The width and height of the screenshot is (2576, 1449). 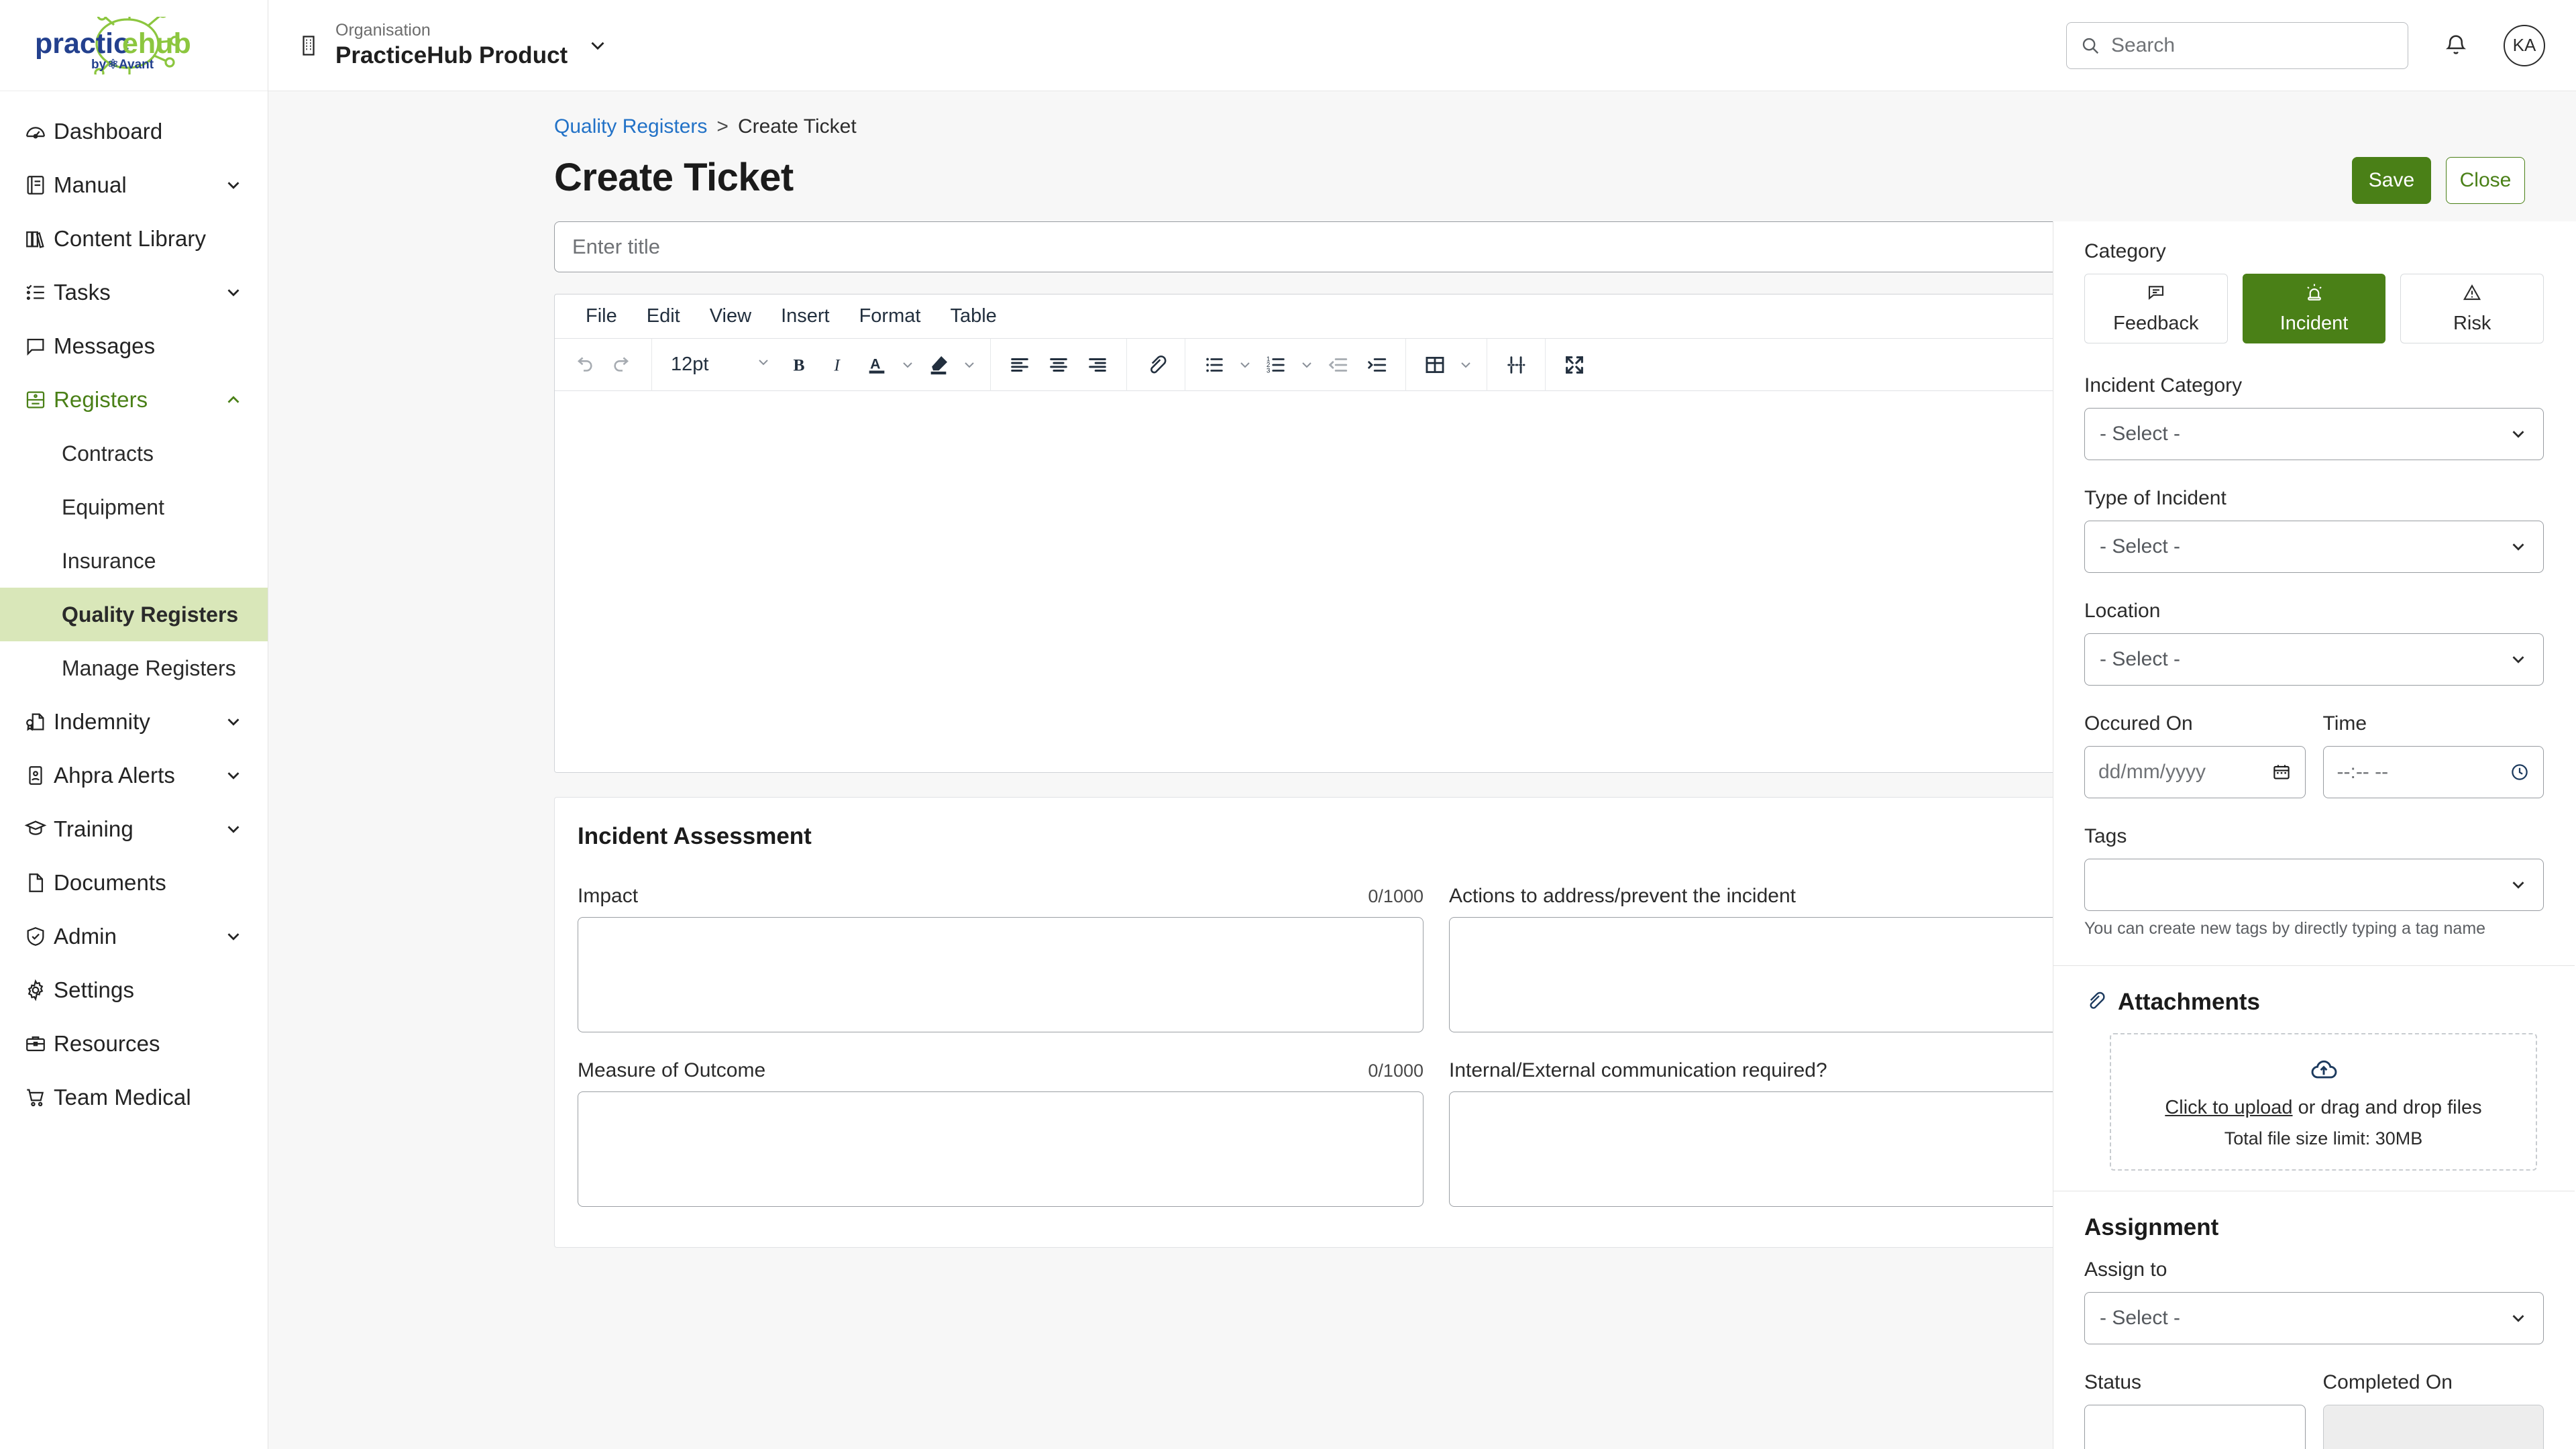 I want to click on sidebar-item-label: Indemnity, so click(x=102, y=721).